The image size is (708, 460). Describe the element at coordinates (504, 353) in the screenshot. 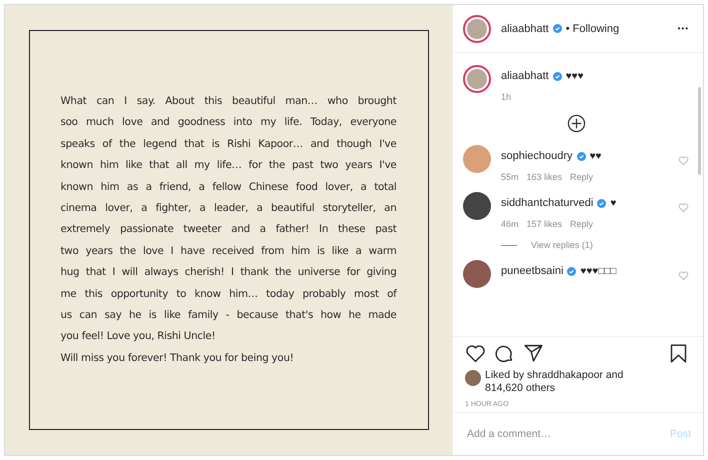

I see `comment-icon` at that location.